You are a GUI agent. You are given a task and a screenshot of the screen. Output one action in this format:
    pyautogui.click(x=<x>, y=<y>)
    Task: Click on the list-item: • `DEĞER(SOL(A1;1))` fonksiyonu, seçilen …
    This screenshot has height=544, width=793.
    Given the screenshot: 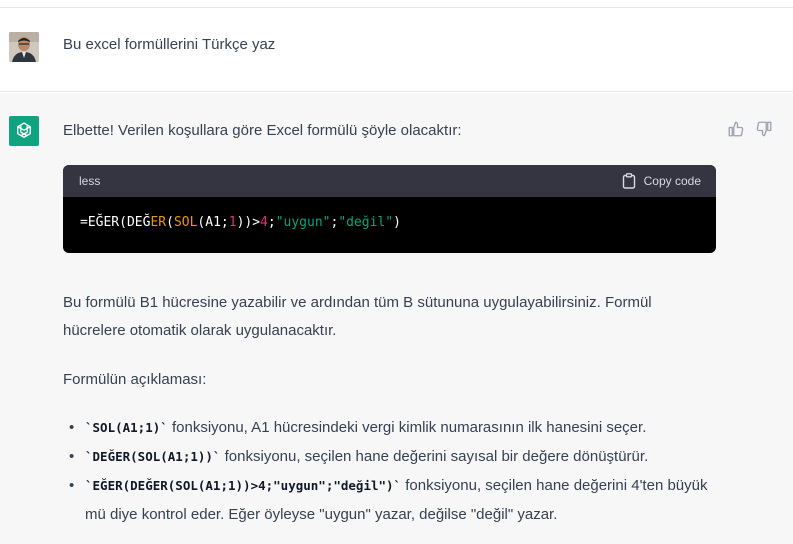 What is the action you would take?
    pyautogui.click(x=388, y=456)
    